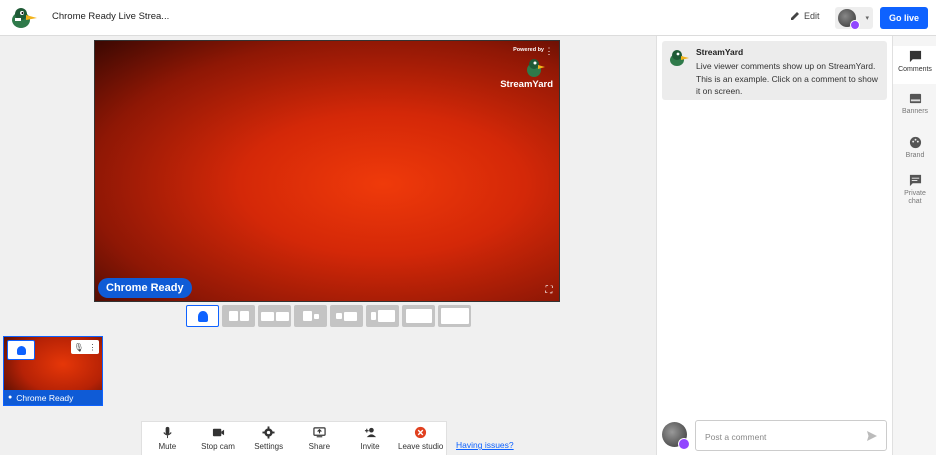 Image resolution: width=936 pixels, height=455 pixels. What do you see at coordinates (914, 245) in the screenshot?
I see `side-rail: Comments Banners Brand Private chat` at bounding box center [914, 245].